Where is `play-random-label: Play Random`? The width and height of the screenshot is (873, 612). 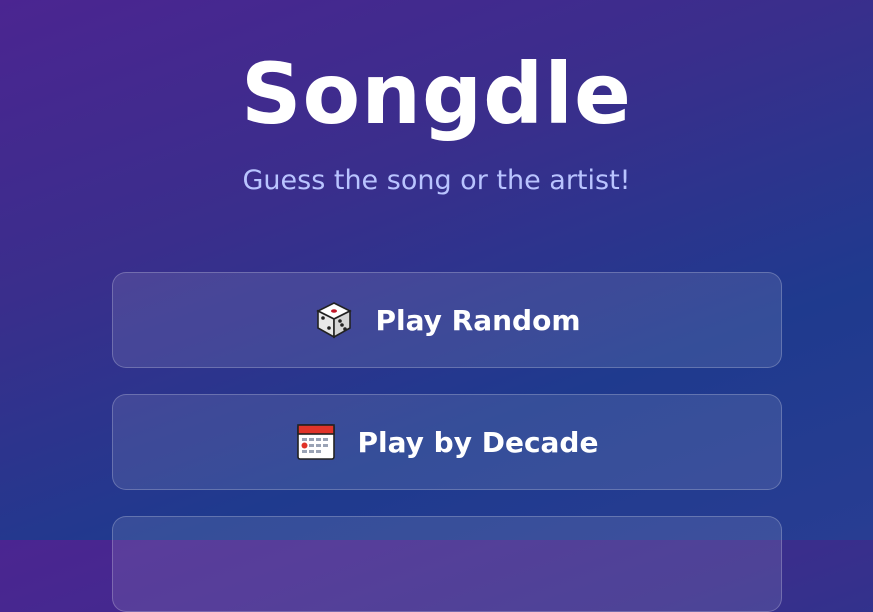 play-random-label: Play Random is located at coordinates (478, 320).